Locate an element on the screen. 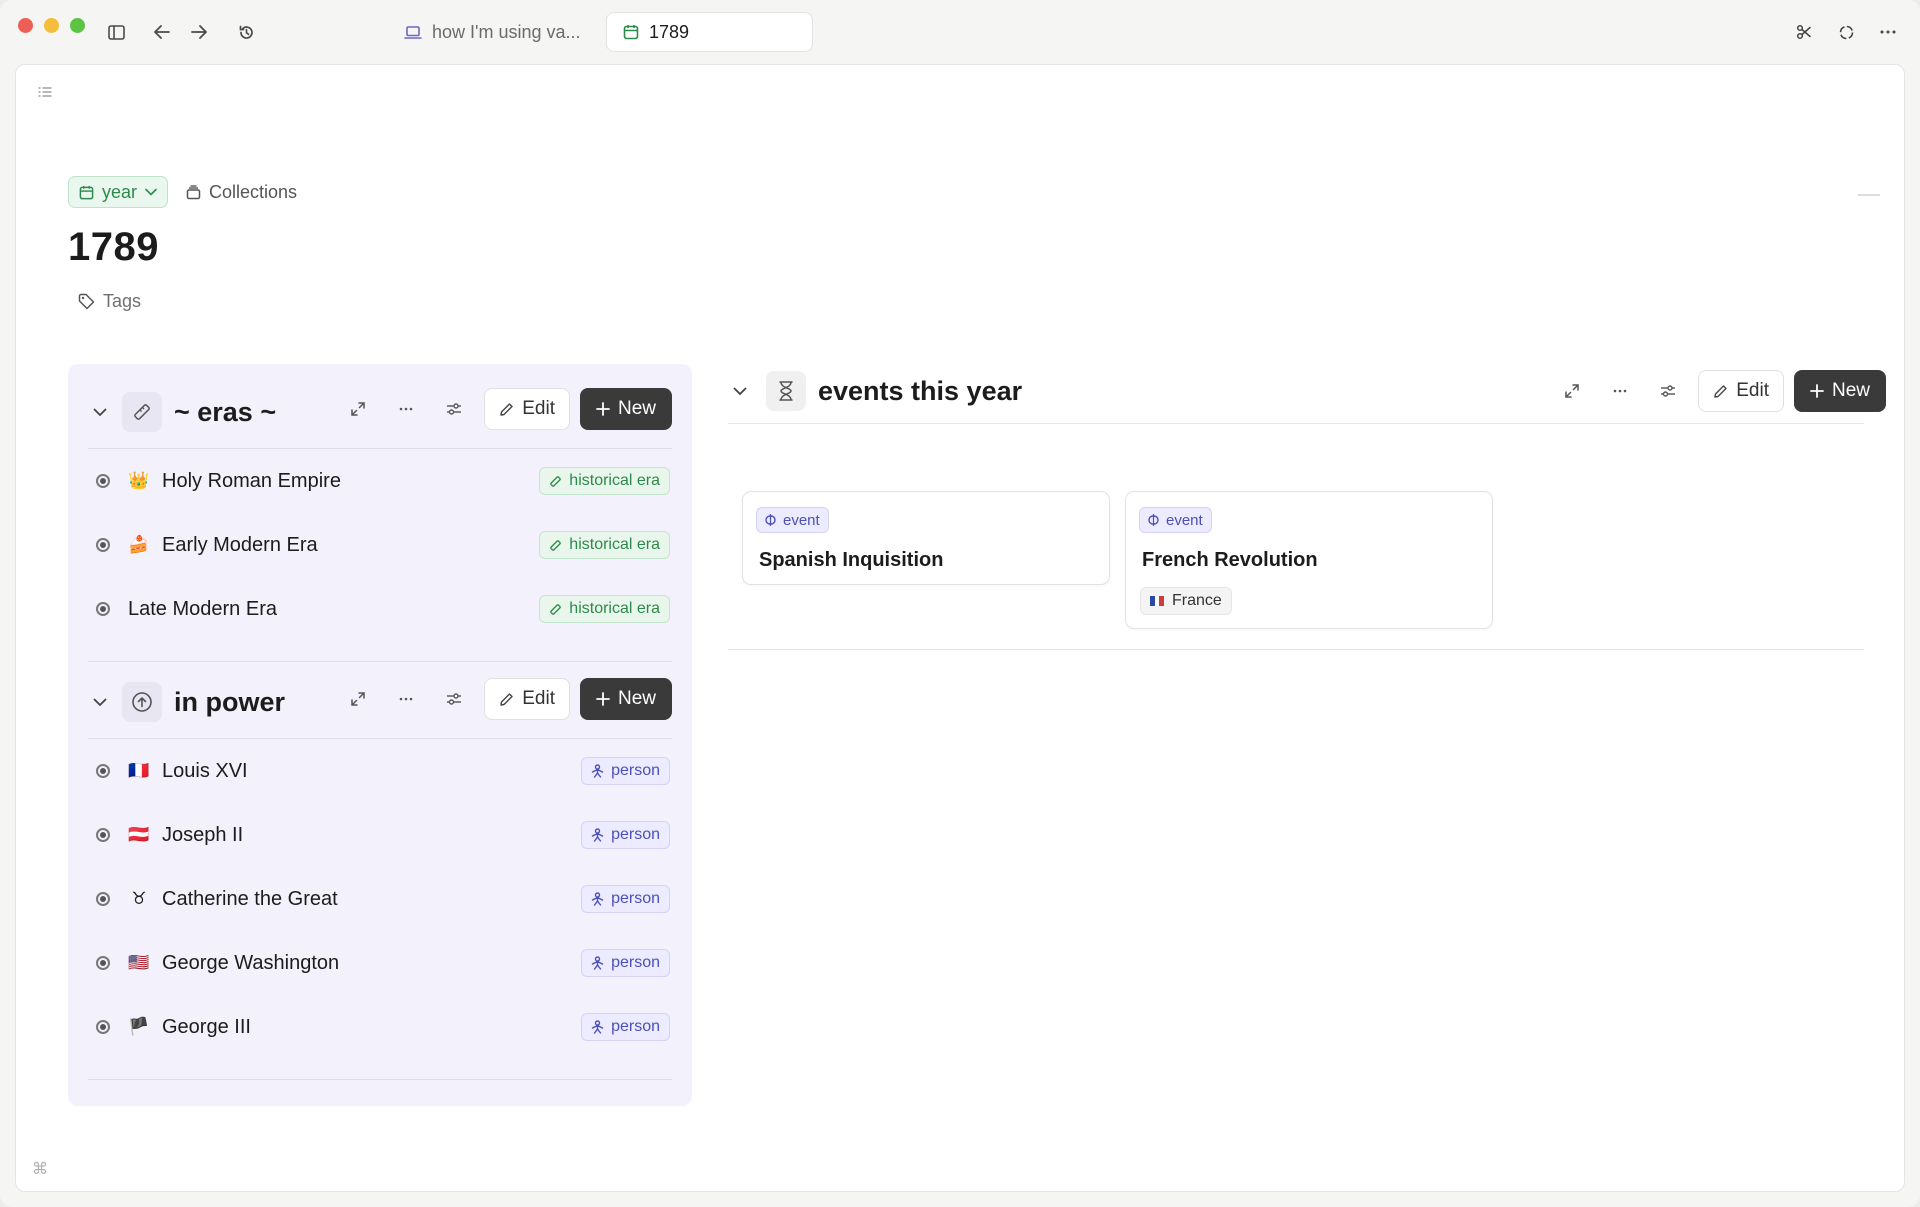  new-label: New is located at coordinates (1850, 390).